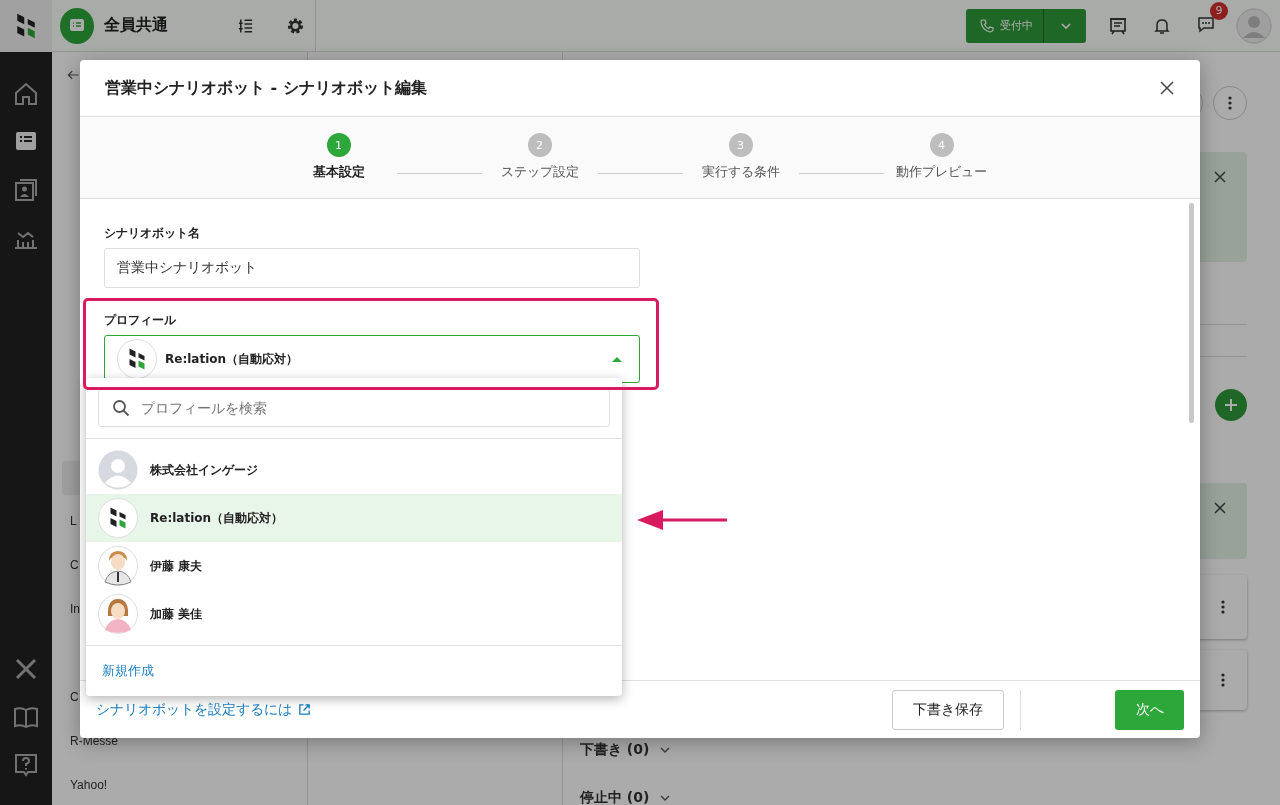 This screenshot has height=805, width=1280. Describe the element at coordinates (354, 518) in the screenshot. I see `profile-option: Re:lation（自動応対）` at that location.